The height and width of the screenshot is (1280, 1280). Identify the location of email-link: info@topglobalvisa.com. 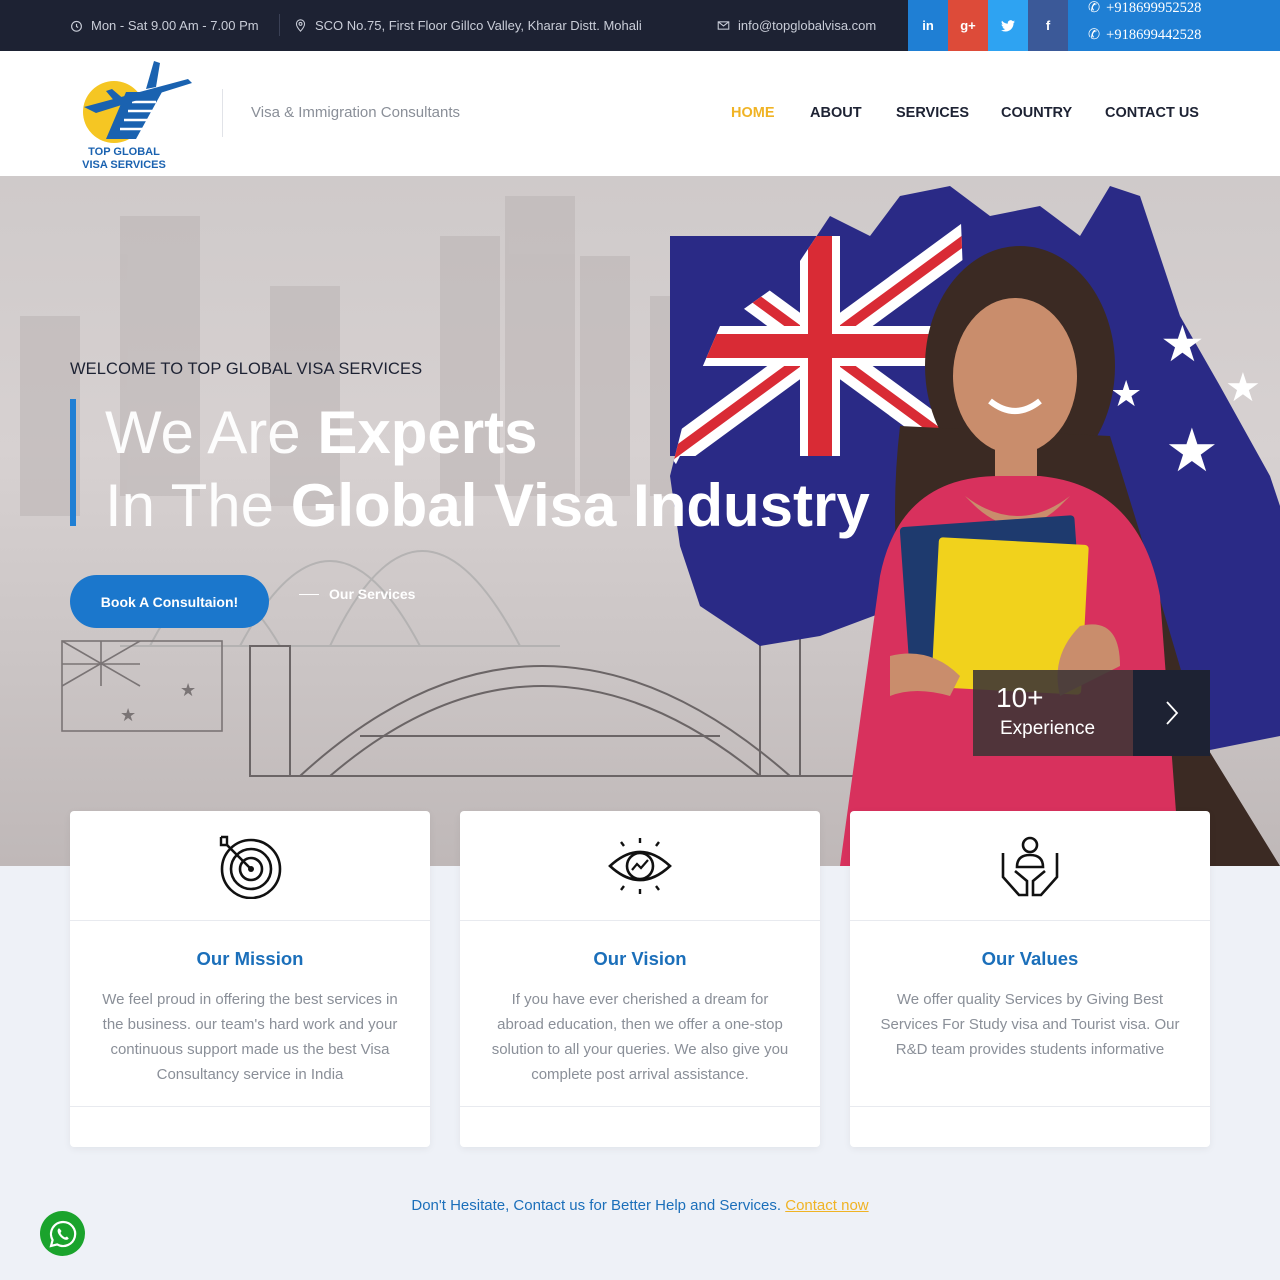
(796, 25).